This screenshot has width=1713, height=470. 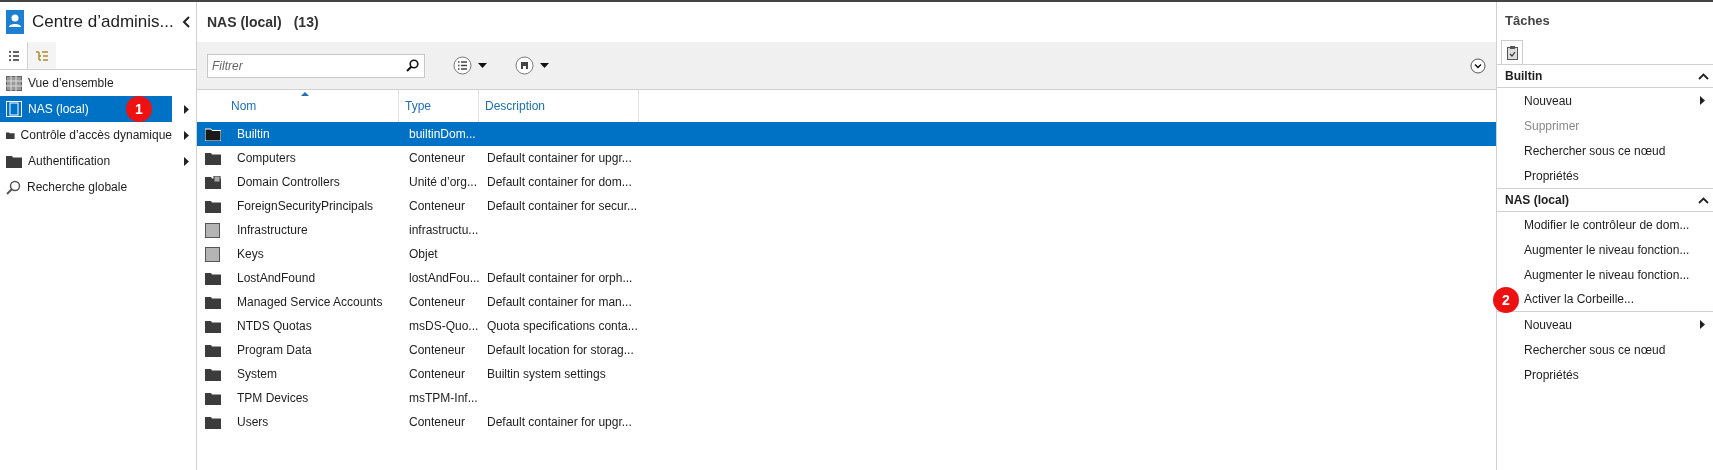 What do you see at coordinates (1524, 76) in the screenshot?
I see `section-title: Builtin` at bounding box center [1524, 76].